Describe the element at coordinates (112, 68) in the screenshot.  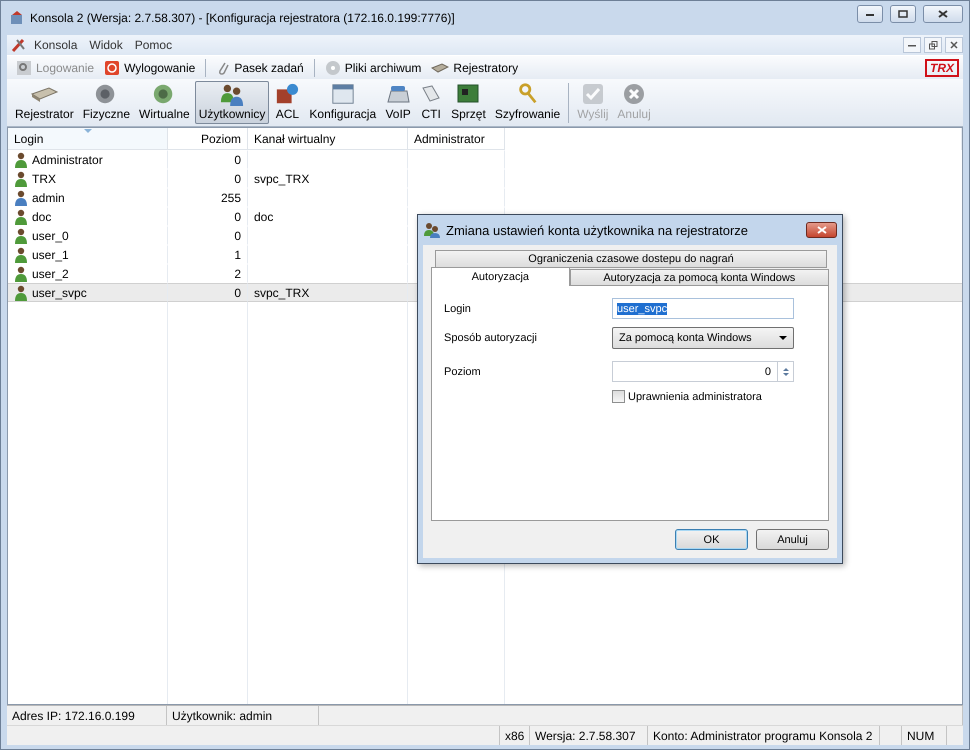
I see `power-icon` at that location.